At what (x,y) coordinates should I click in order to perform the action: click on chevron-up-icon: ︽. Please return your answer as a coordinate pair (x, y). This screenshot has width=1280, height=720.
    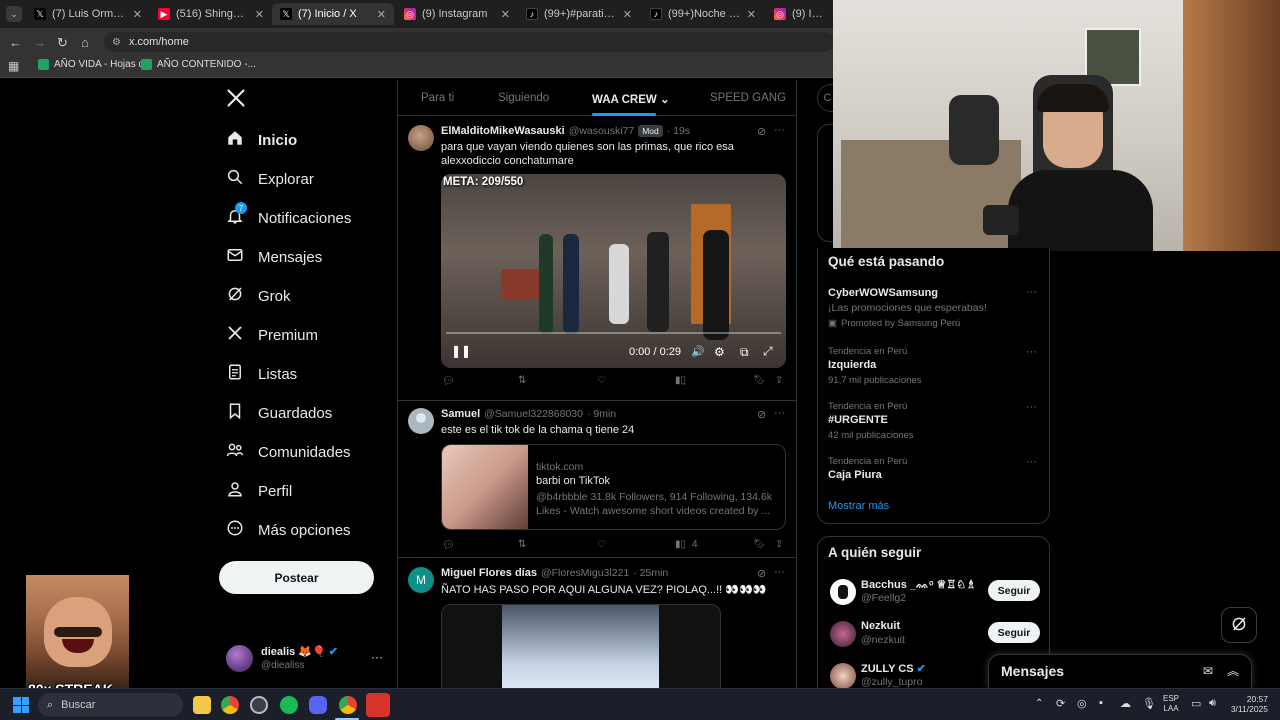
    Looking at the image, I should click on (1233, 670).